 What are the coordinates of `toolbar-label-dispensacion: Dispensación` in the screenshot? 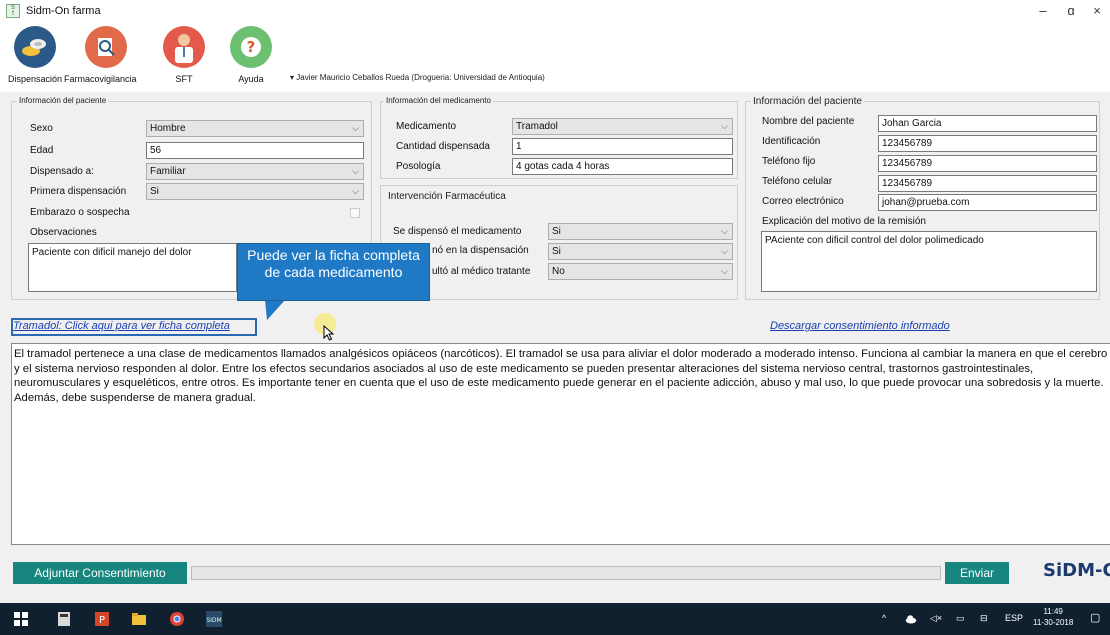 It's located at (35, 79).